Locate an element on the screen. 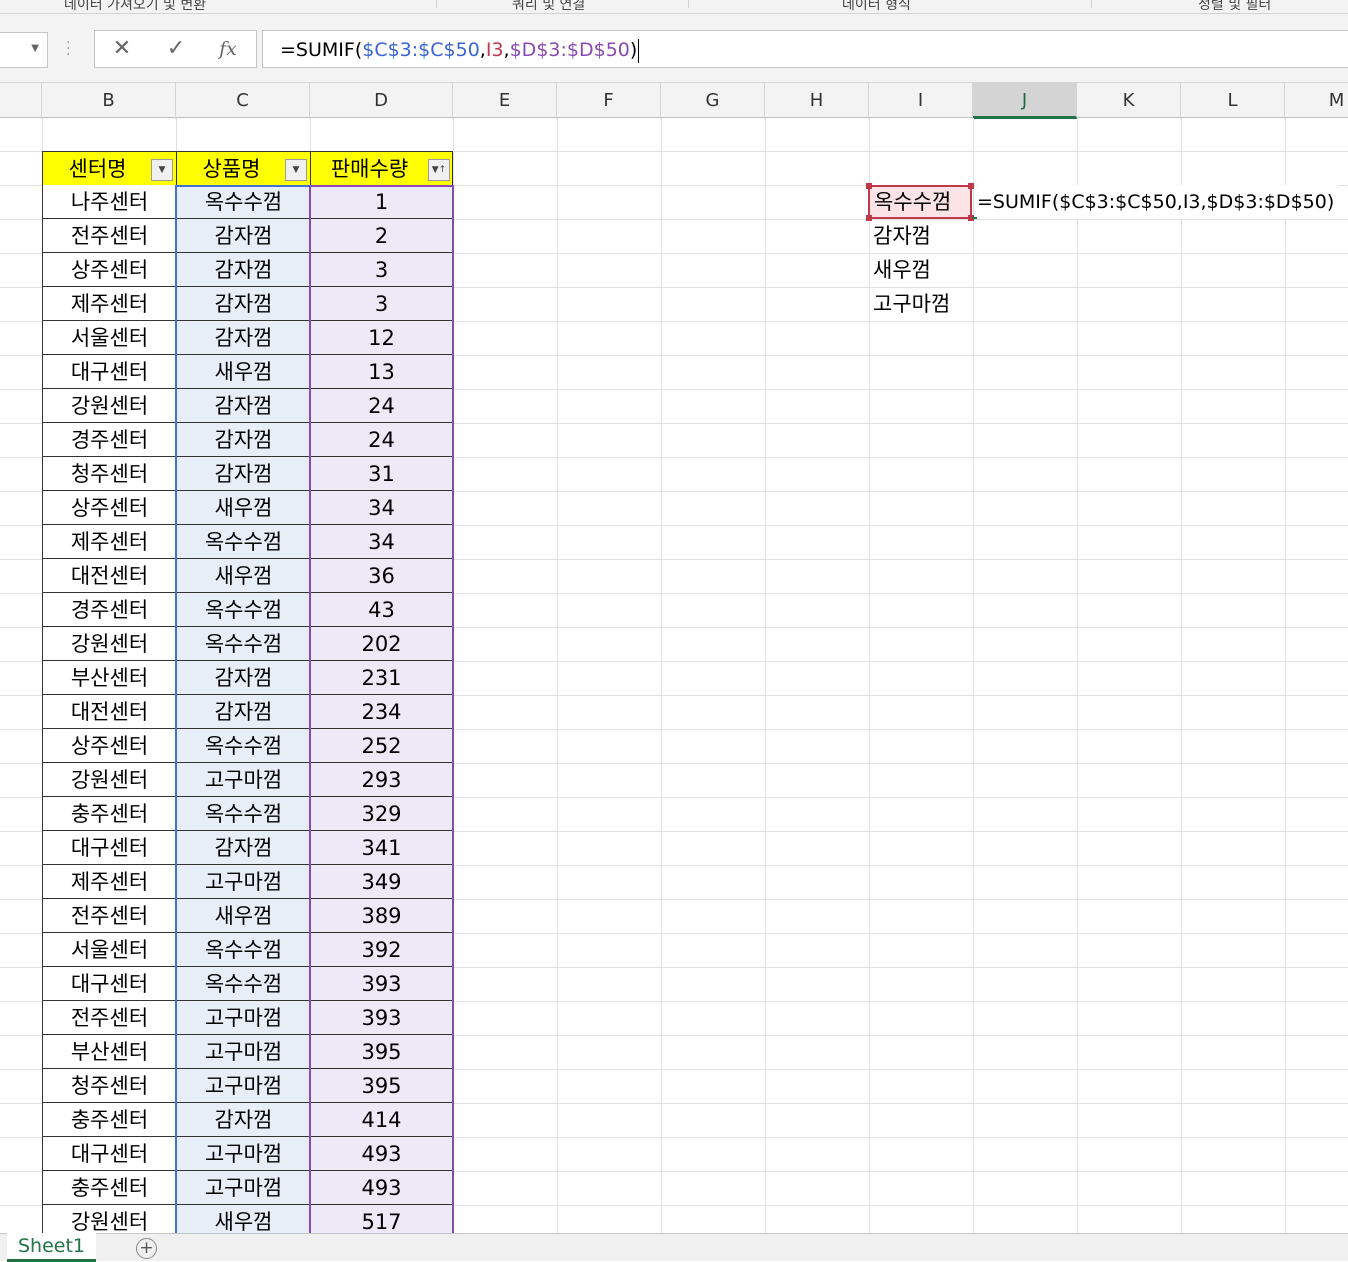 Image resolution: width=1348 pixels, height=1262 pixels. cell-sales-qty: 43 is located at coordinates (381, 610).